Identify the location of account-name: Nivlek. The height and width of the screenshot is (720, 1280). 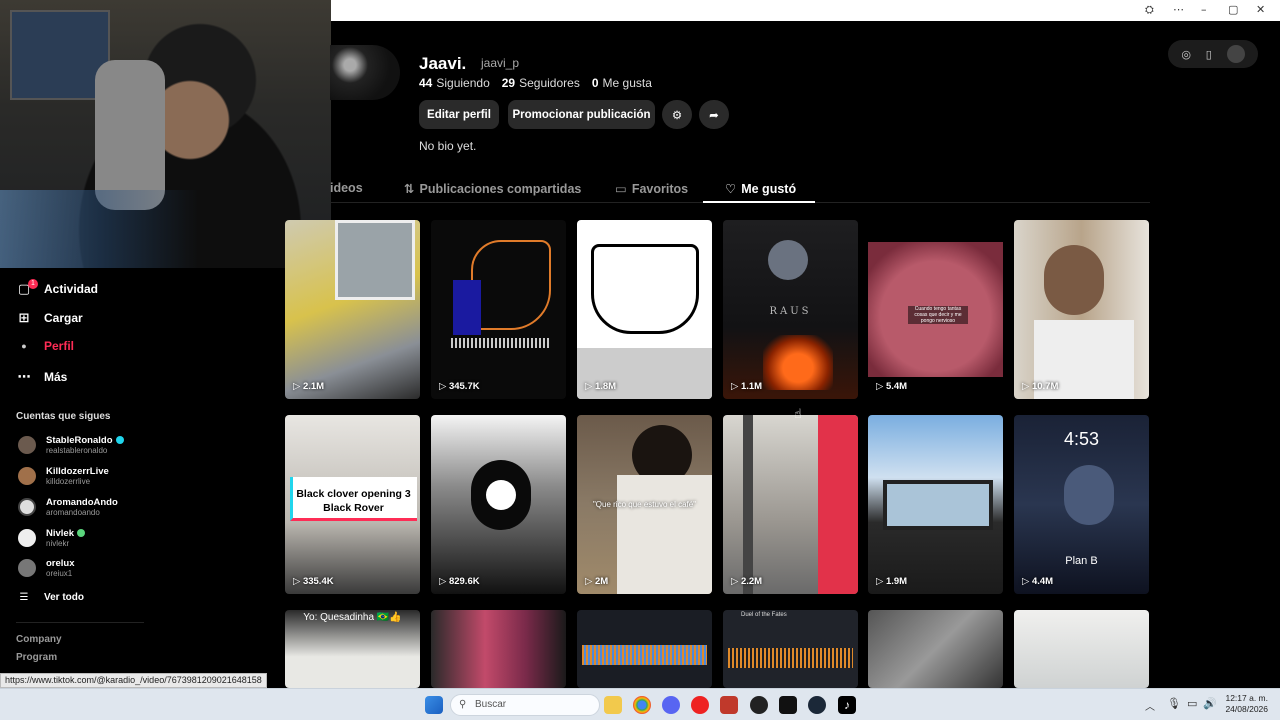
(60, 533).